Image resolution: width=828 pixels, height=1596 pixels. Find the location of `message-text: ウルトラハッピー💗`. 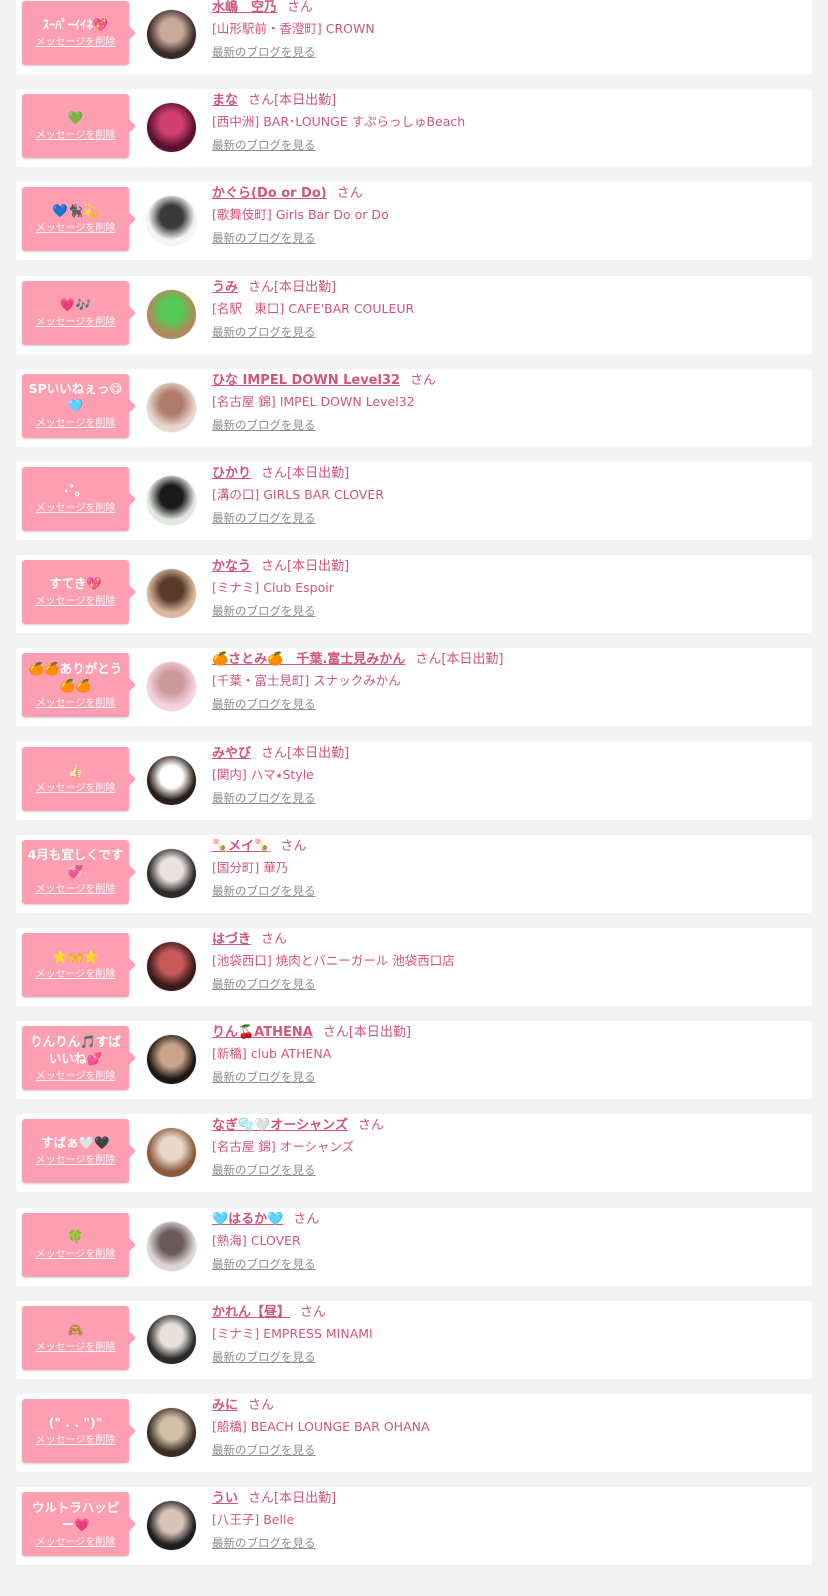

message-text: ウルトラハッピー💗 is located at coordinates (75, 1515).